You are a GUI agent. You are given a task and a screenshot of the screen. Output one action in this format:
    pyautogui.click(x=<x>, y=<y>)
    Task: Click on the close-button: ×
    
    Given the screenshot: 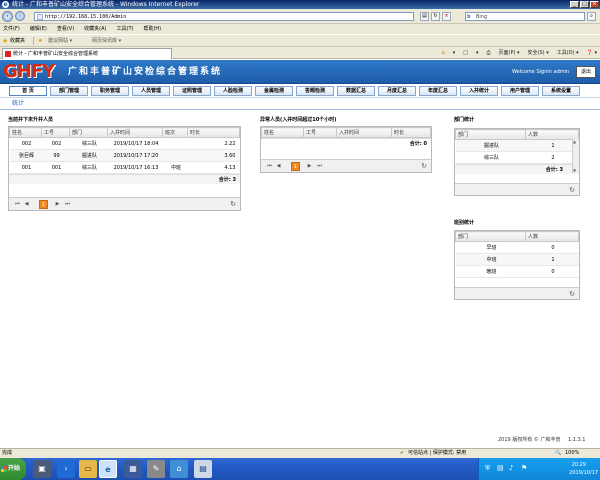 What is the action you would take?
    pyautogui.click(x=594, y=4)
    